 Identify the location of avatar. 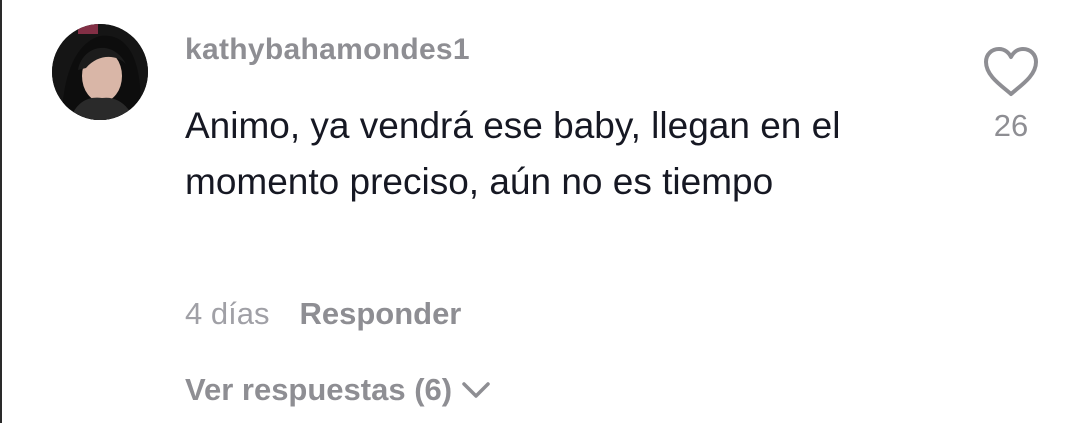
(100, 72).